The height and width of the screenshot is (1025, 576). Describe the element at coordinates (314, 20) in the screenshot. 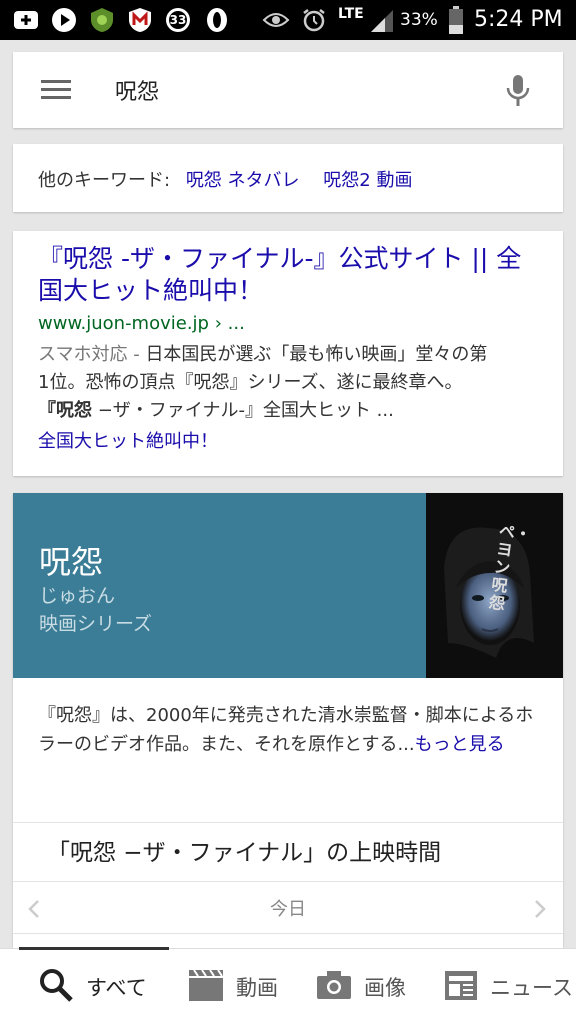

I see `alarm-icon` at that location.